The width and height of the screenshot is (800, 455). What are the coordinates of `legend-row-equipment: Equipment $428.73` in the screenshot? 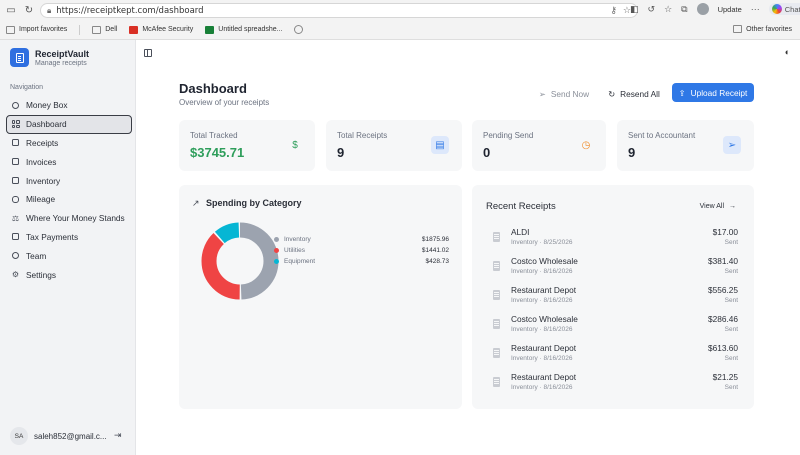 It's located at (361, 261).